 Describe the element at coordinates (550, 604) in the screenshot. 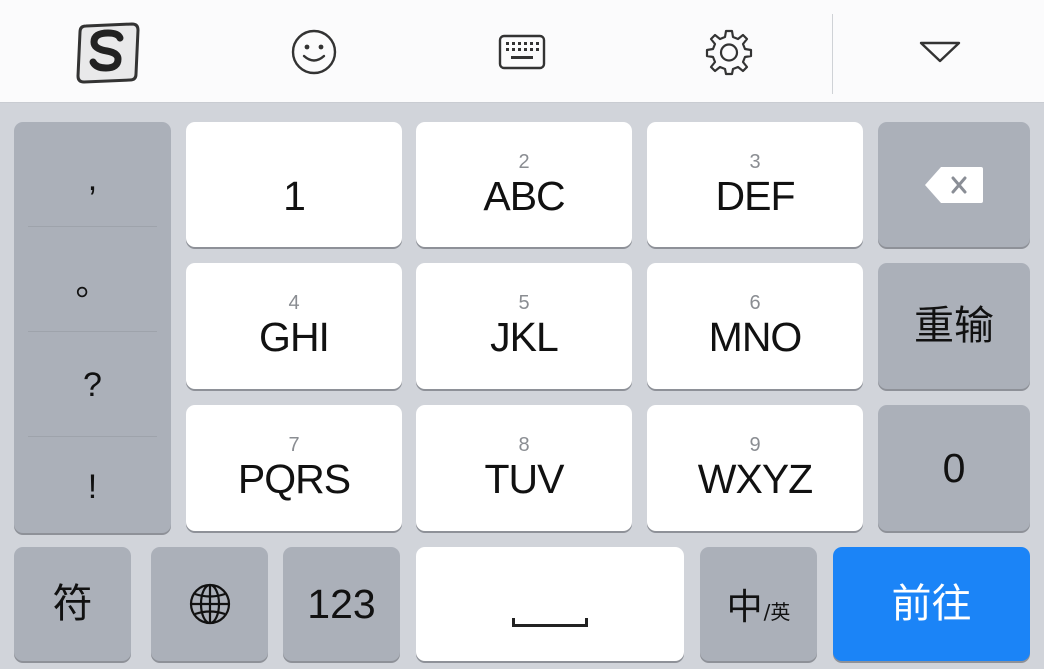

I see `space-key` at that location.